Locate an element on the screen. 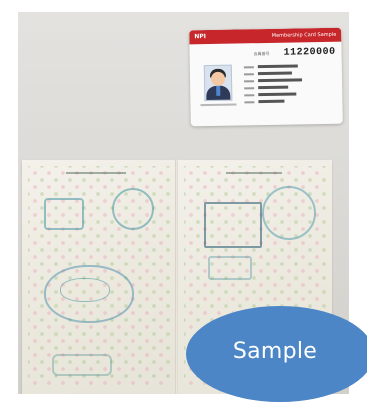 The width and height of the screenshot is (367, 402). card-number-label: 会員番号 is located at coordinates (261, 53).